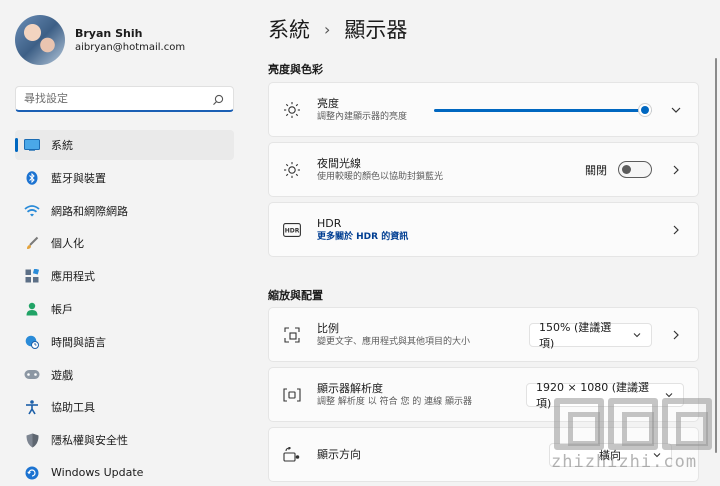  I want to click on section-title-scale-layout: 縮放與配置, so click(295, 295).